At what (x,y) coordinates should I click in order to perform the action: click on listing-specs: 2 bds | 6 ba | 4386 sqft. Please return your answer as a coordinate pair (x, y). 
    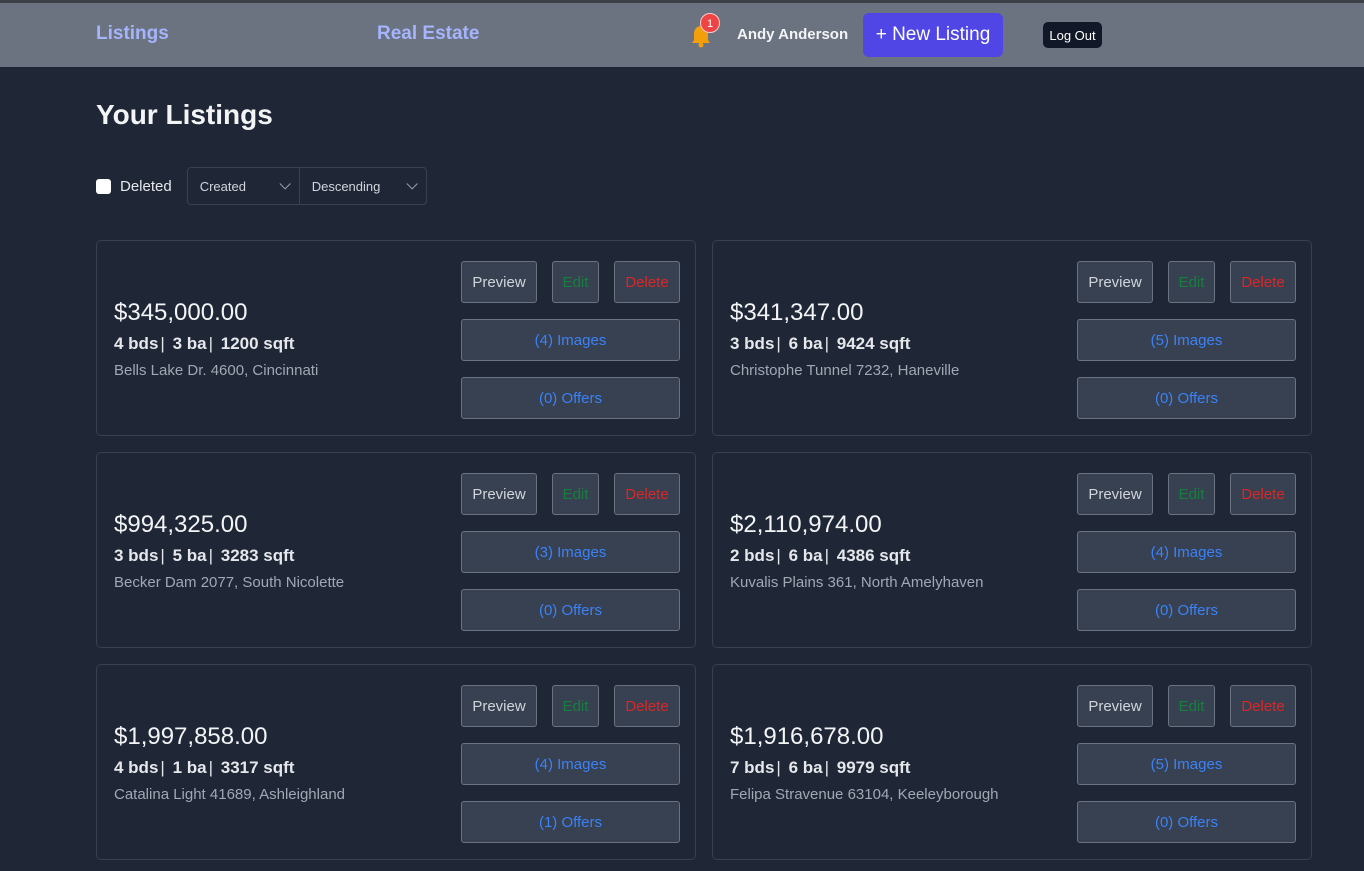
    Looking at the image, I should click on (820, 556).